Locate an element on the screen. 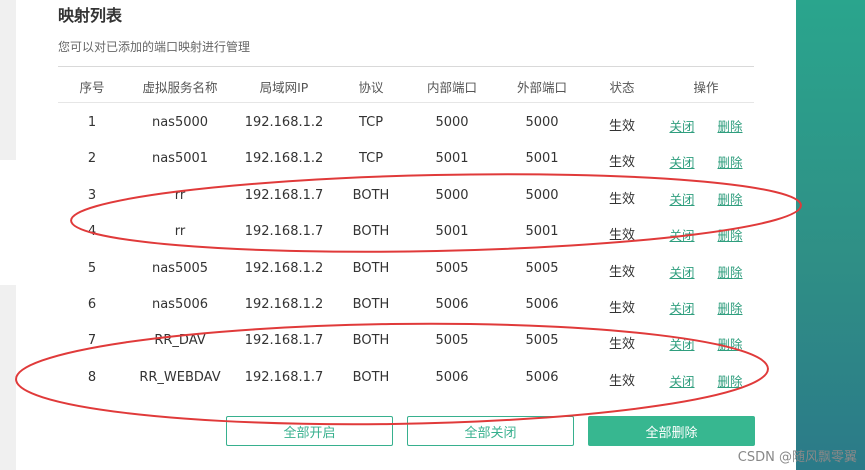 The image size is (865, 470). page-title: 映射列表 is located at coordinates (90, 15).